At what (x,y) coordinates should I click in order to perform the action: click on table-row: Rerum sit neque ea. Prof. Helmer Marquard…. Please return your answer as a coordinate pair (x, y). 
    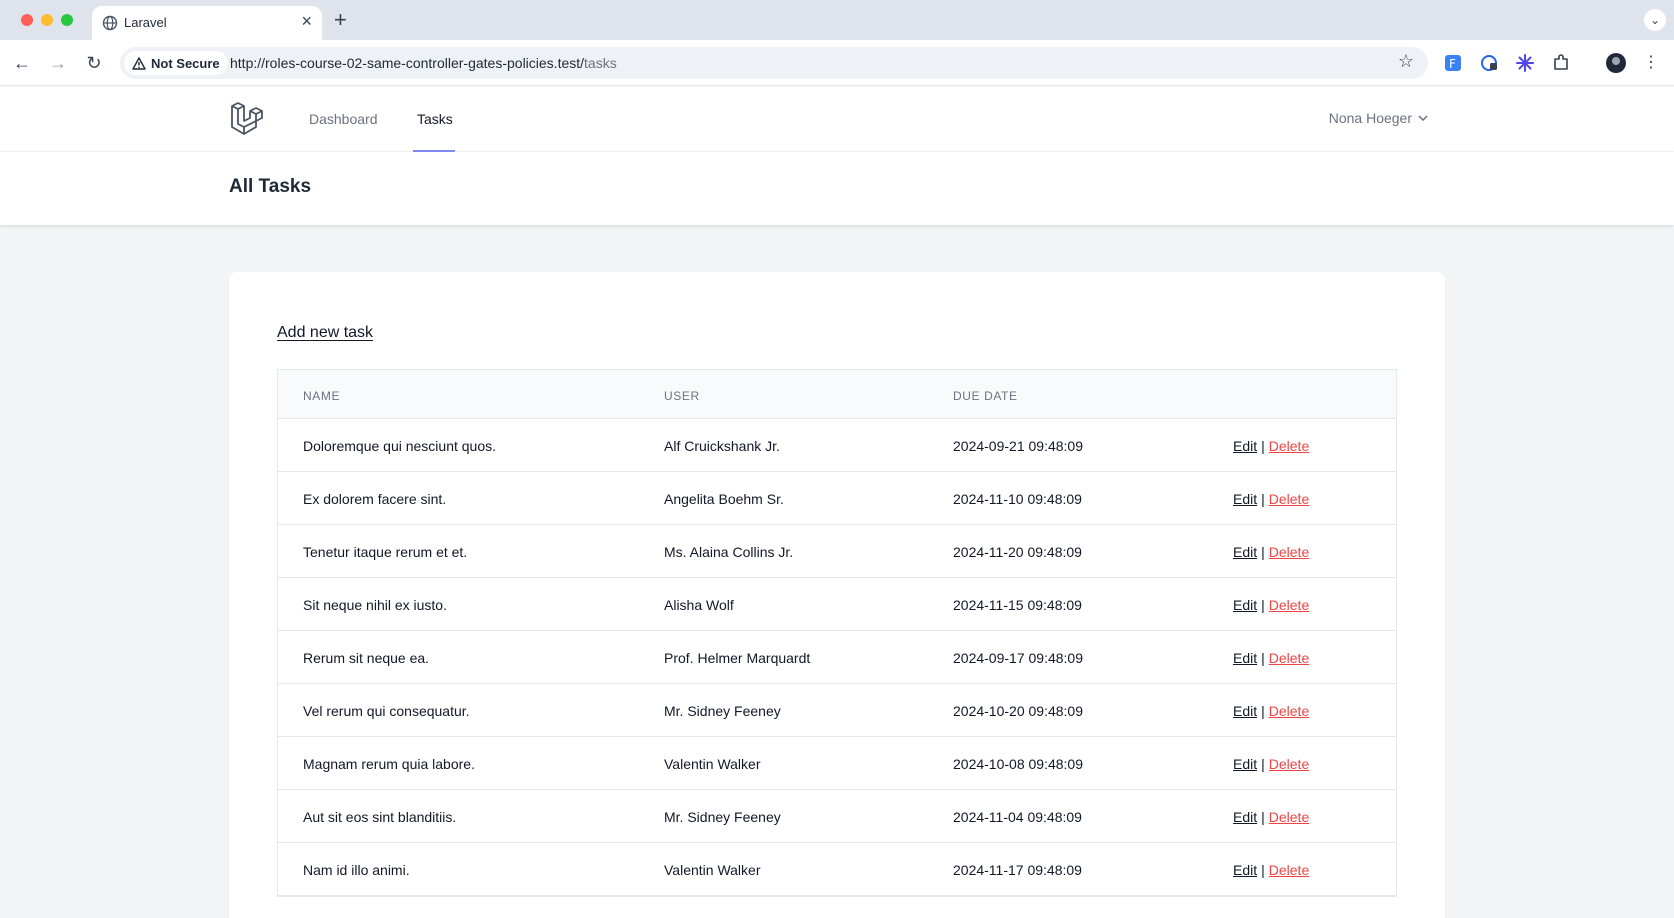
    Looking at the image, I should click on (837, 657).